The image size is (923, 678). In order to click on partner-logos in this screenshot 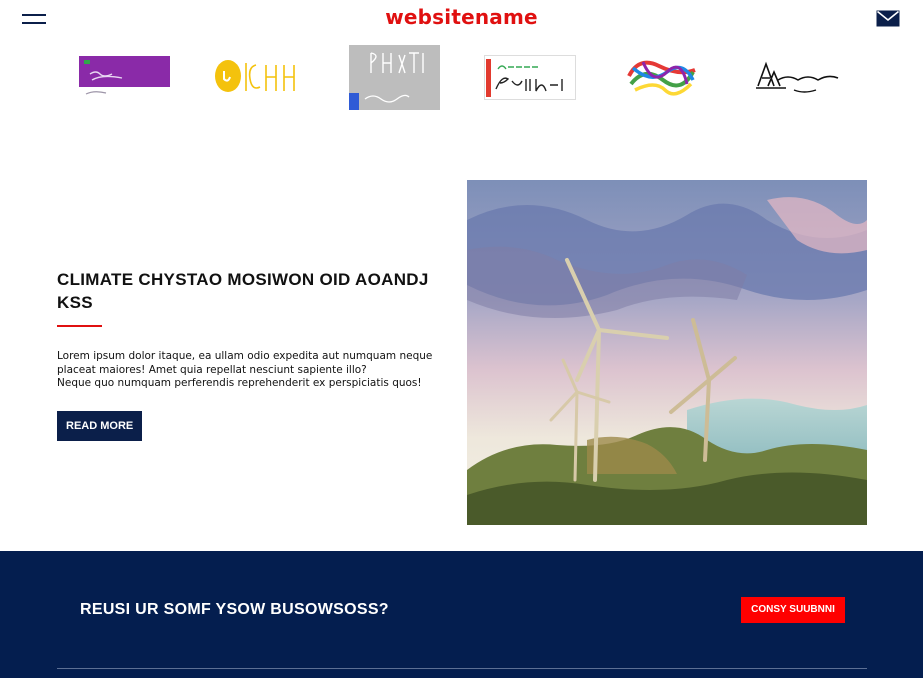, I will do `click(461, 78)`.